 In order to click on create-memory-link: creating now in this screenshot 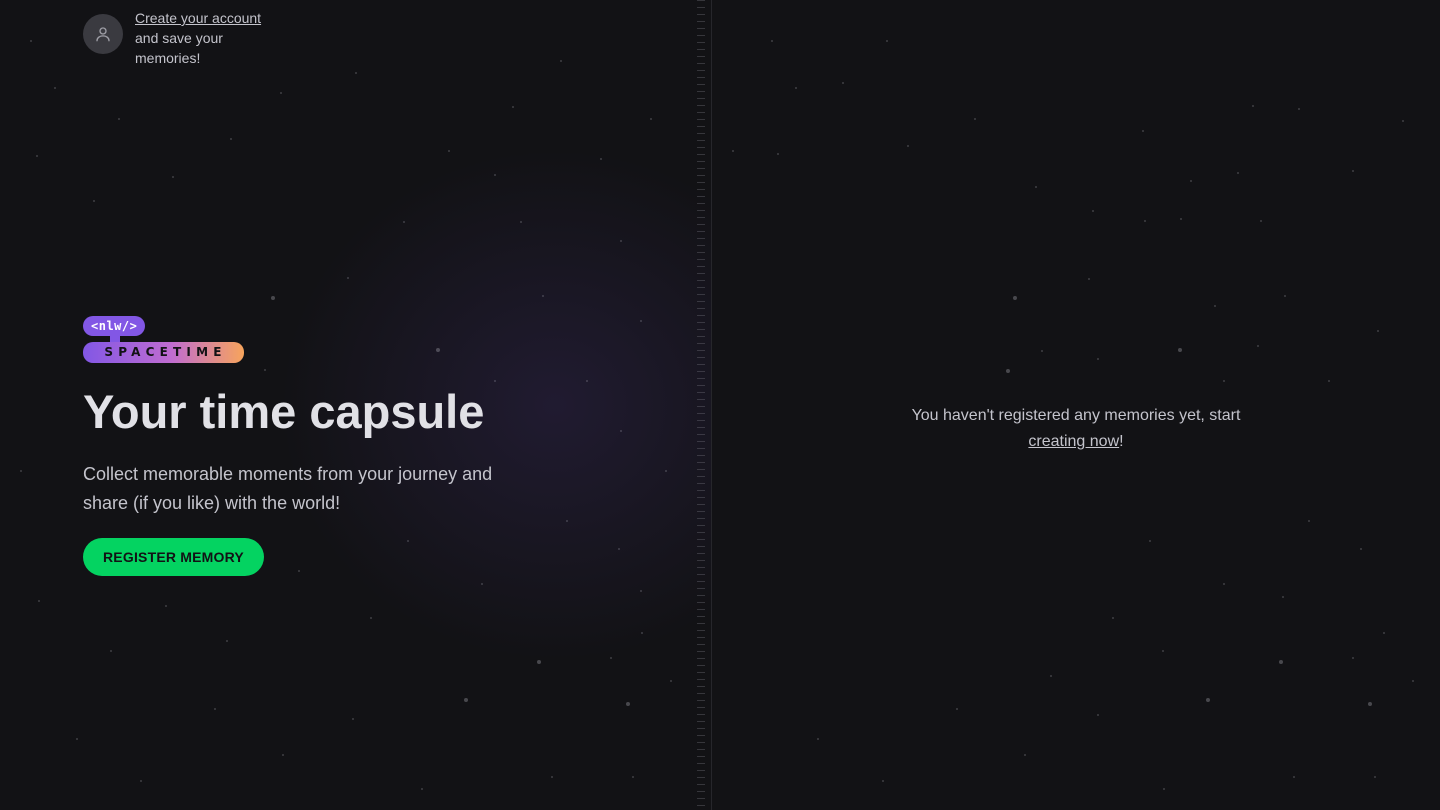, I will do `click(1073, 441)`.